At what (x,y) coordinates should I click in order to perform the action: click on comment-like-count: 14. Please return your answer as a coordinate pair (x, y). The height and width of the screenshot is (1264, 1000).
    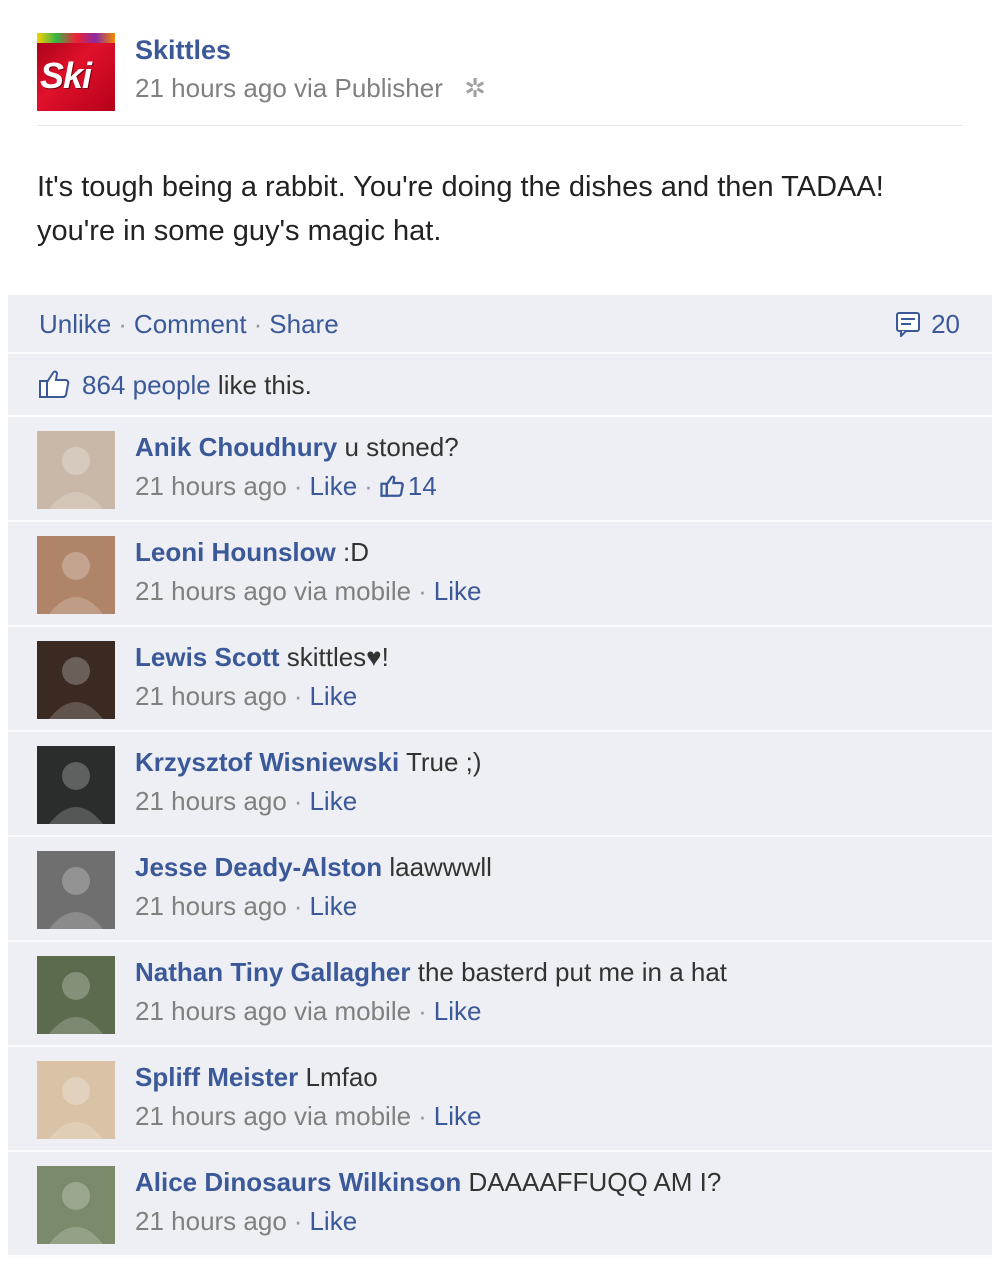
    Looking at the image, I should click on (422, 486).